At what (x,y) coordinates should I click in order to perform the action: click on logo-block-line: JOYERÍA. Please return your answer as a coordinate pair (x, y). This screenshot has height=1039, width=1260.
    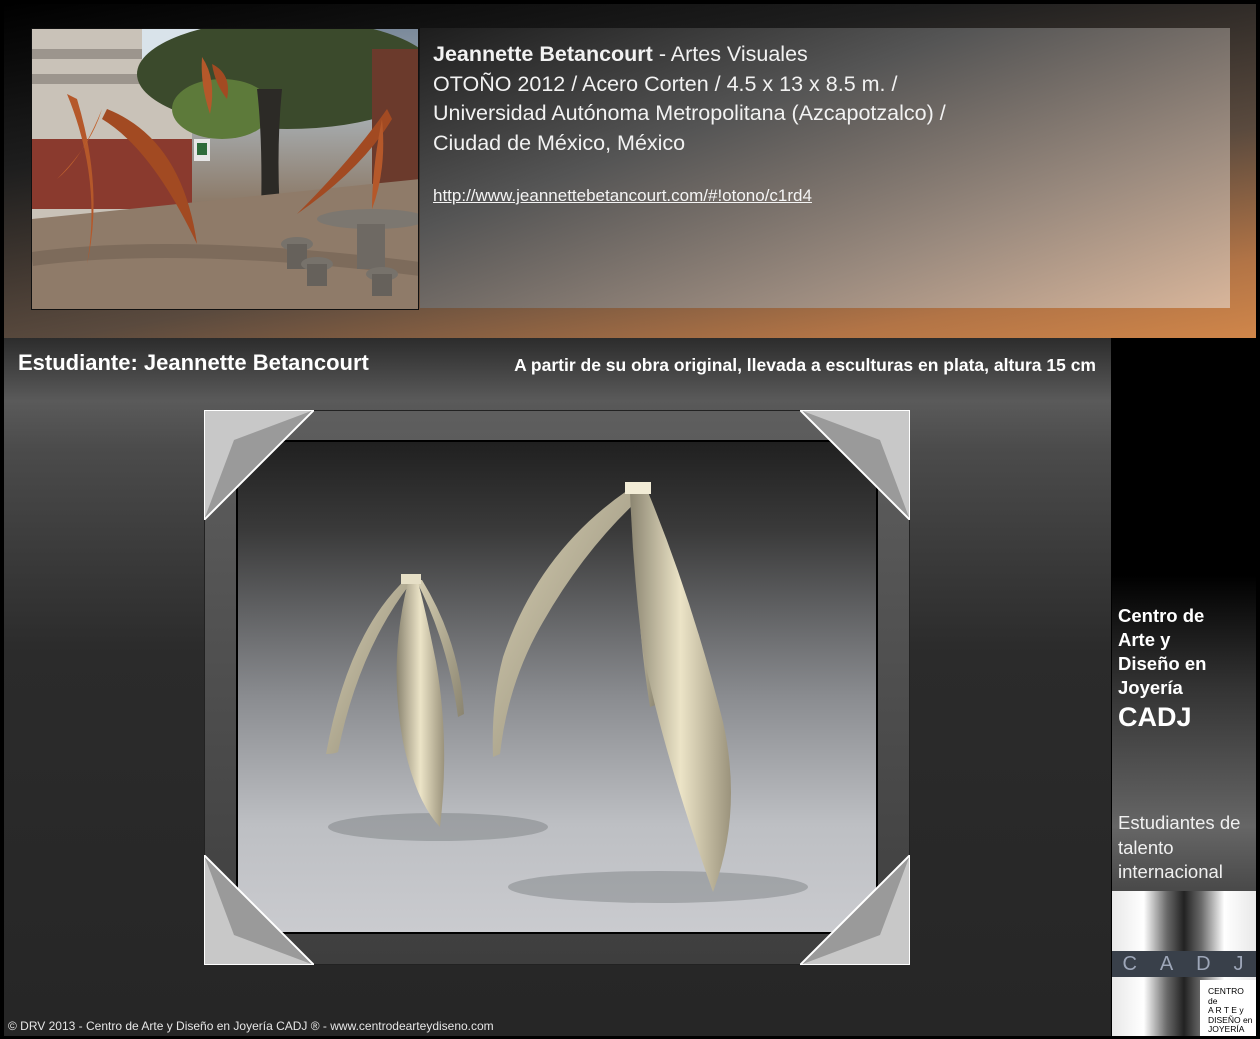
    Looking at the image, I should click on (1226, 1029).